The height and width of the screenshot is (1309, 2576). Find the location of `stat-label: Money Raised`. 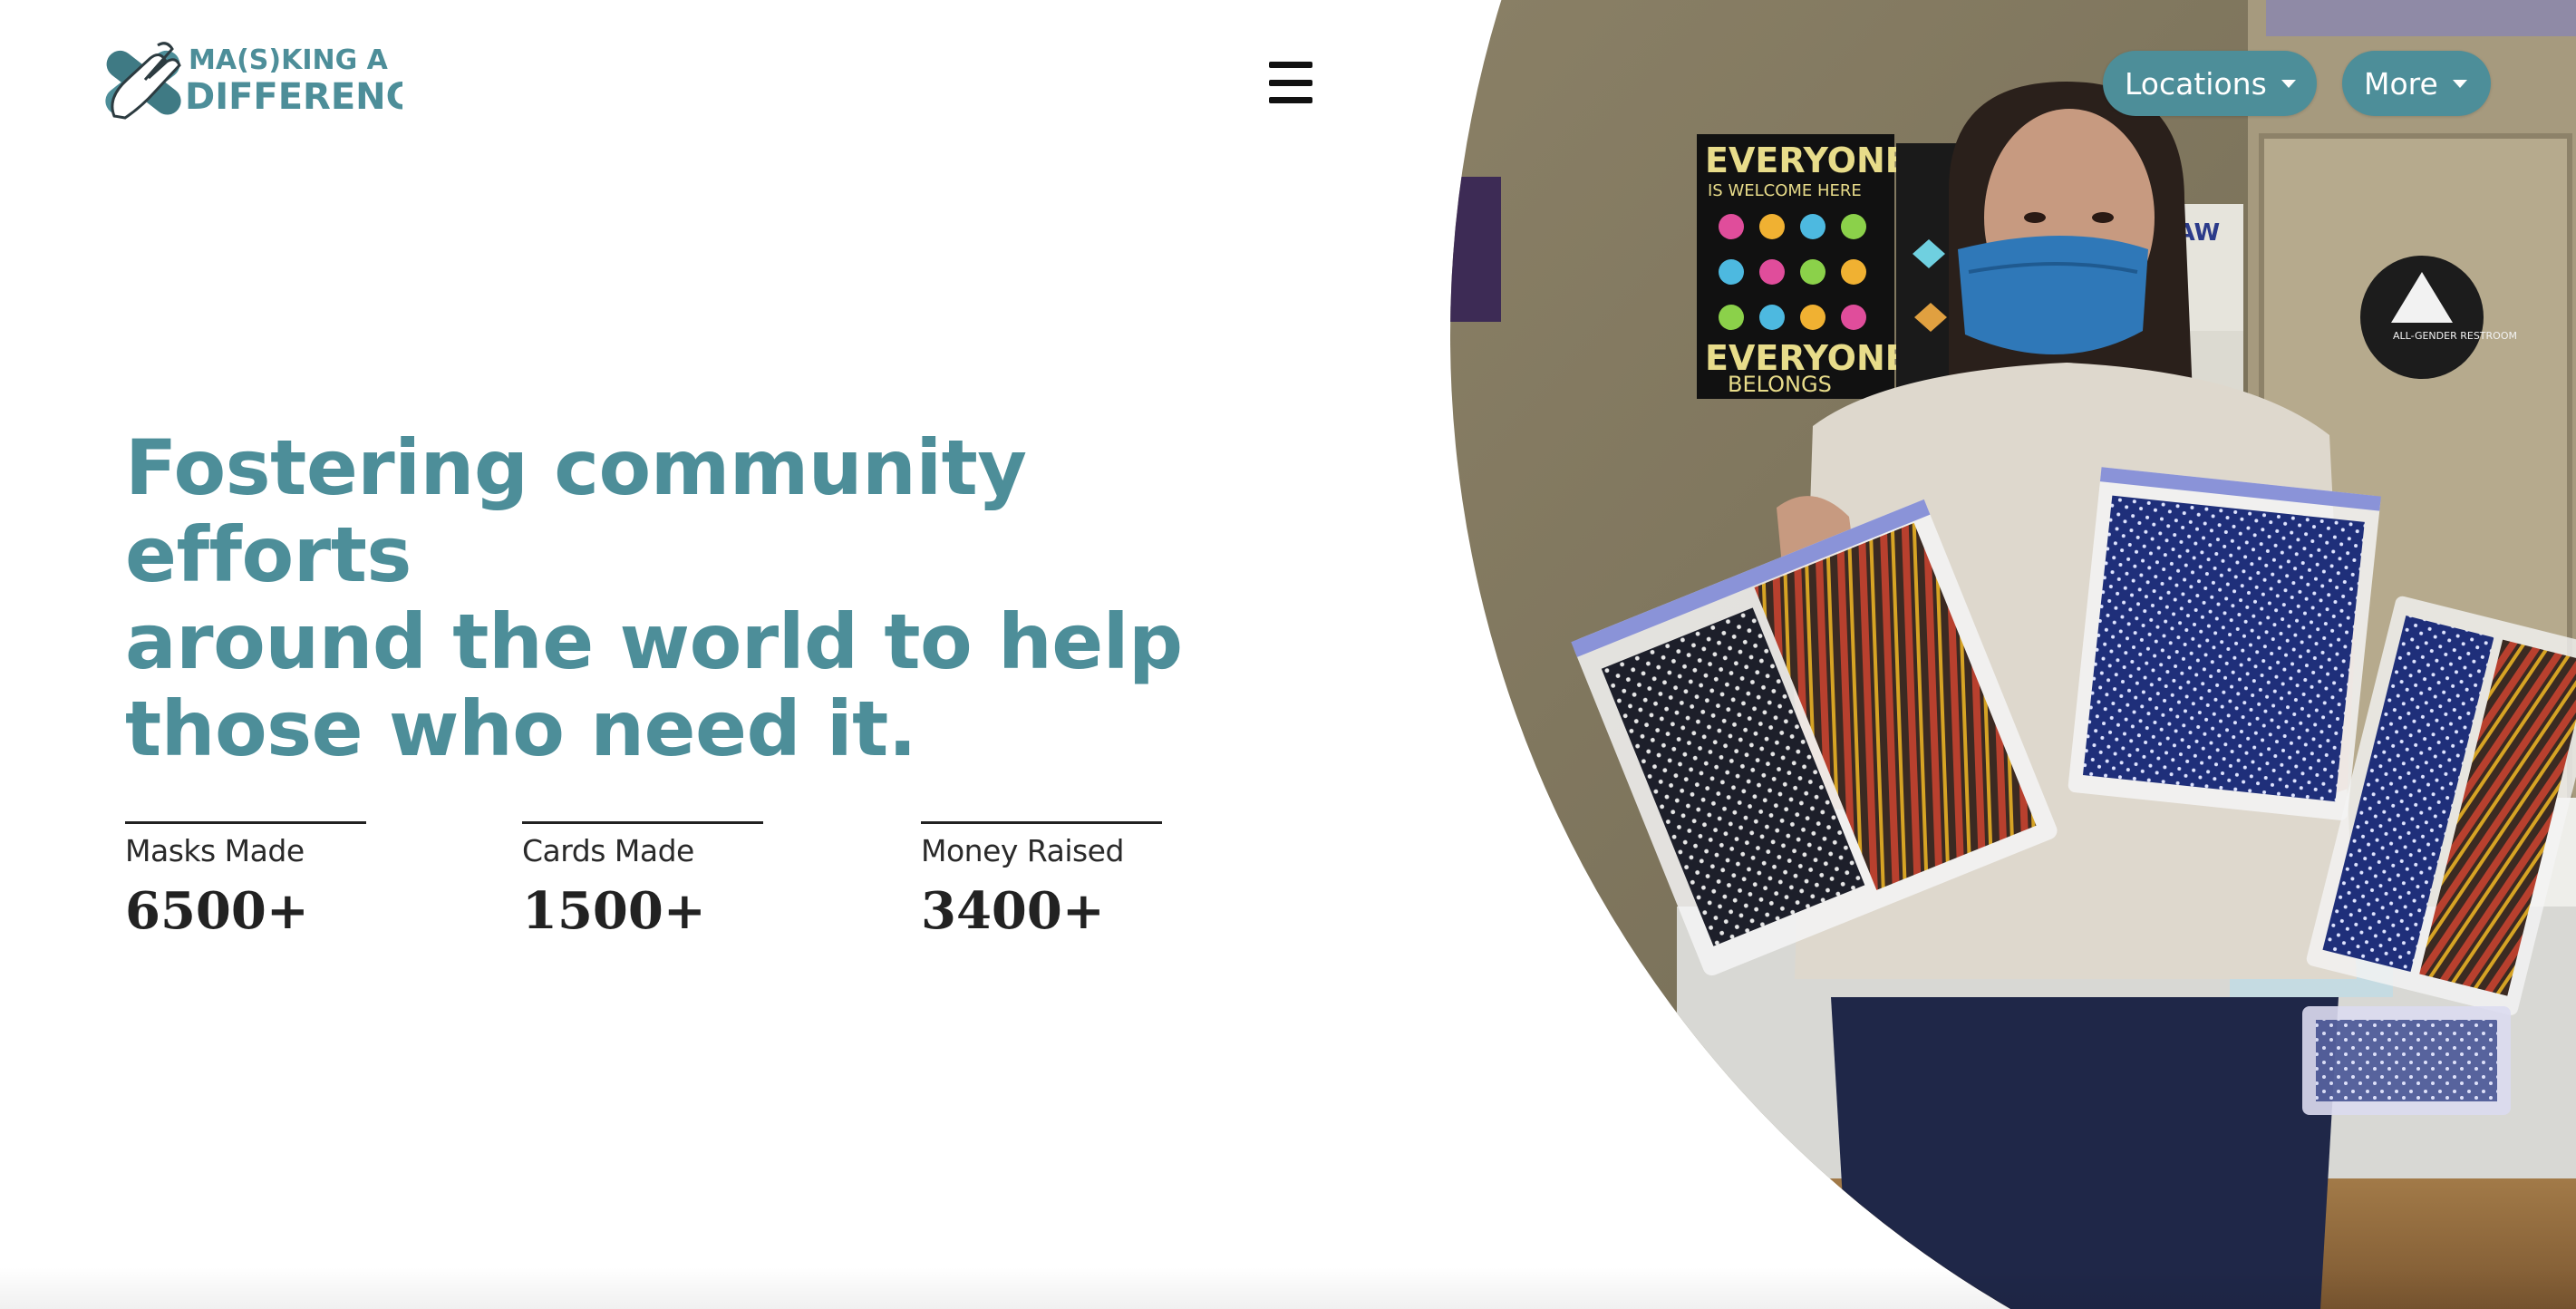

stat-label: Money Raised is located at coordinates (1022, 850).